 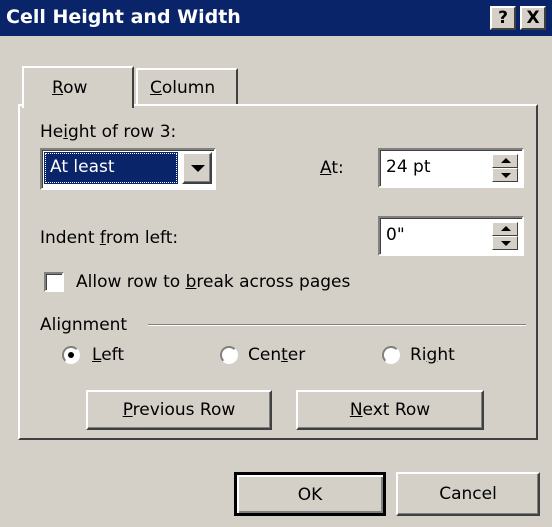 What do you see at coordinates (395, 235) in the screenshot?
I see `indent-value: 0"` at bounding box center [395, 235].